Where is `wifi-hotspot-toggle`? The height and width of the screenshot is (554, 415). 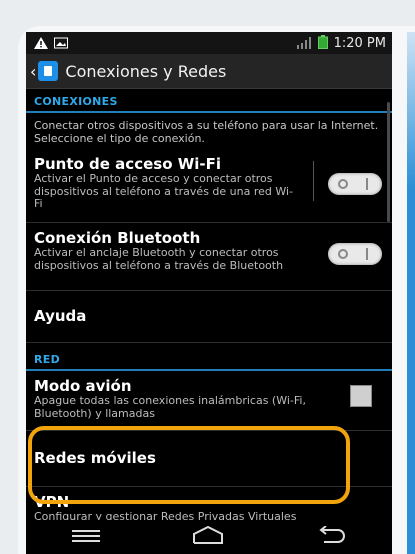 wifi-hotspot-toggle is located at coordinates (355, 184).